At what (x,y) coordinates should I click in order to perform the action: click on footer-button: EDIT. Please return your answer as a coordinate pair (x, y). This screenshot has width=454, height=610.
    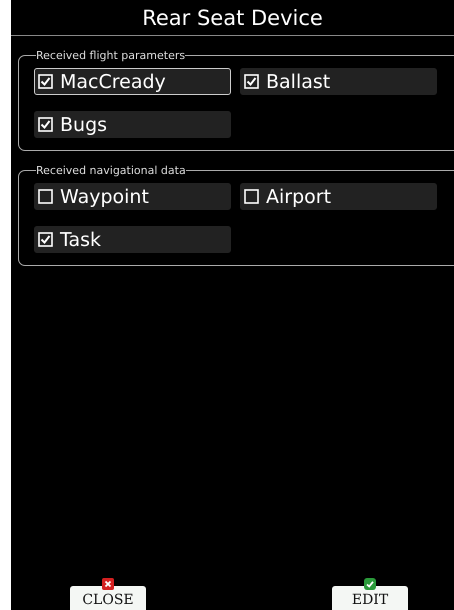
    Looking at the image, I should click on (370, 598).